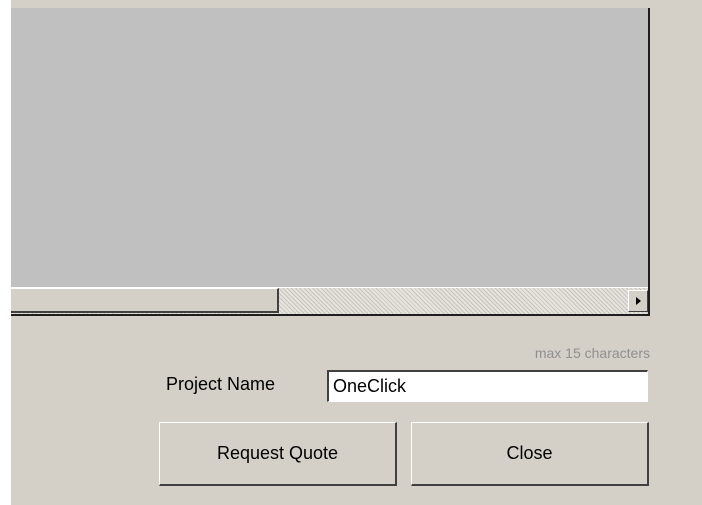  What do you see at coordinates (487, 386) in the screenshot?
I see `project-name-input` at bounding box center [487, 386].